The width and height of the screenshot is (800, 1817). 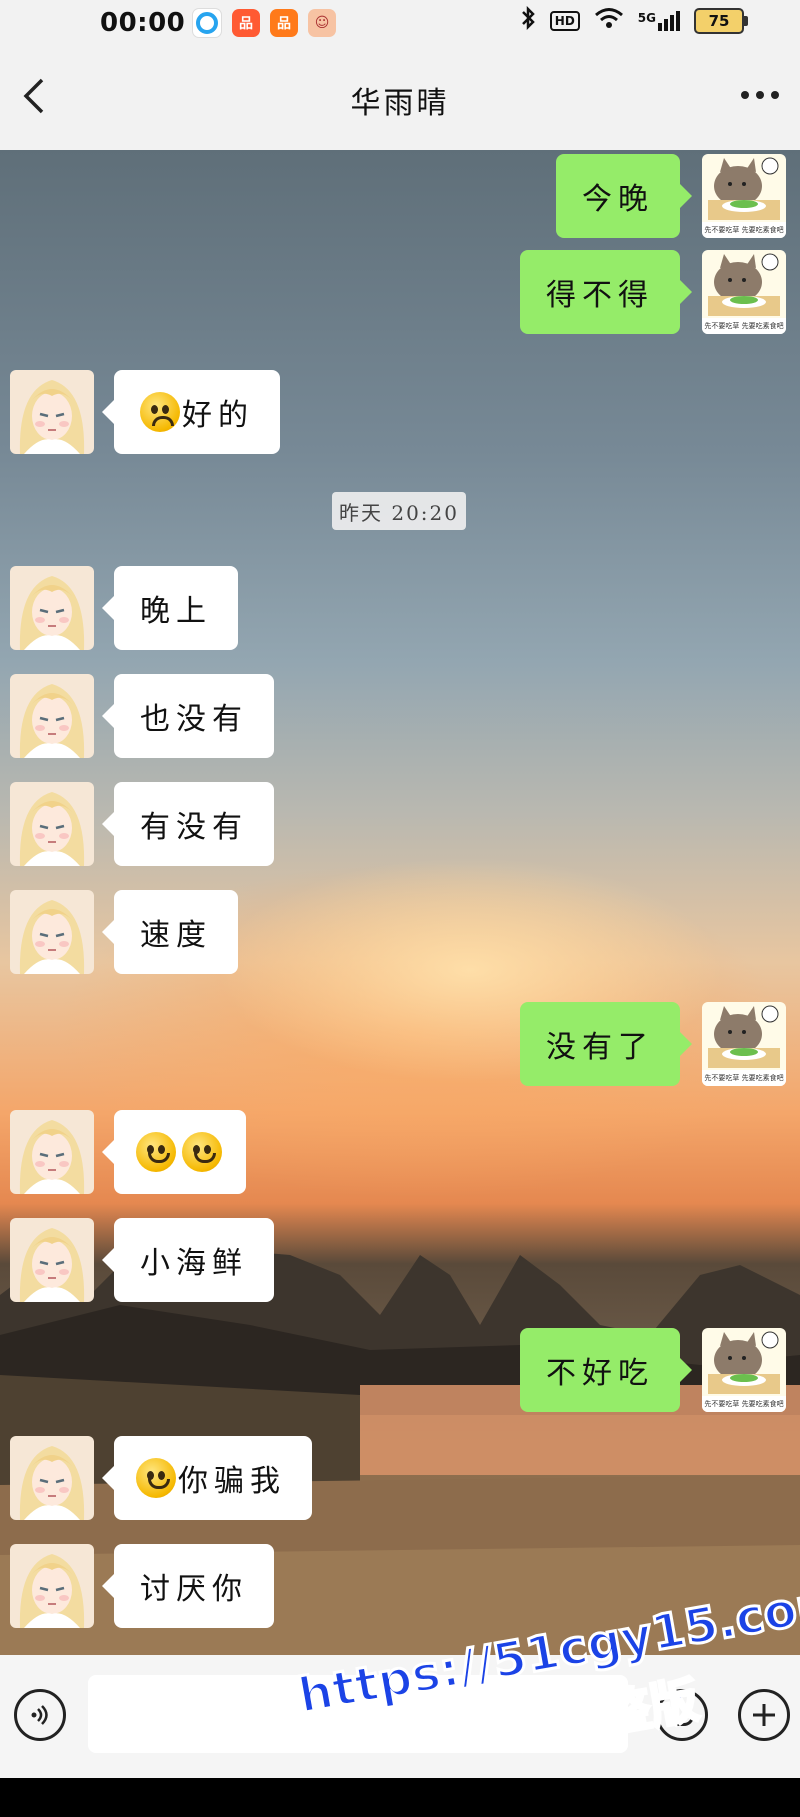 I want to click on message-bubble, so click(x=174, y=1152).